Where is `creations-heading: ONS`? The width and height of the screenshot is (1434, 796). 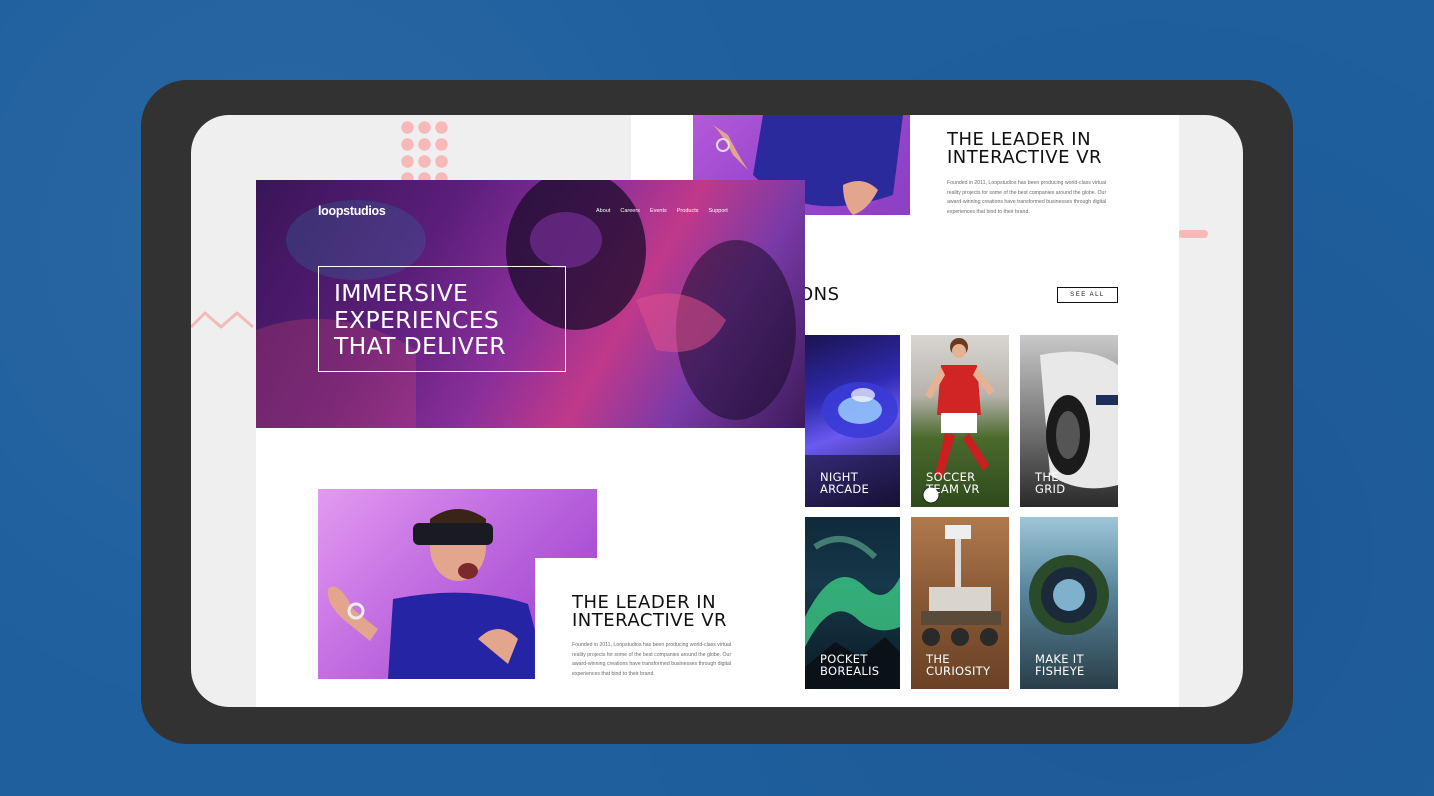
creations-heading: ONS is located at coordinates (819, 294).